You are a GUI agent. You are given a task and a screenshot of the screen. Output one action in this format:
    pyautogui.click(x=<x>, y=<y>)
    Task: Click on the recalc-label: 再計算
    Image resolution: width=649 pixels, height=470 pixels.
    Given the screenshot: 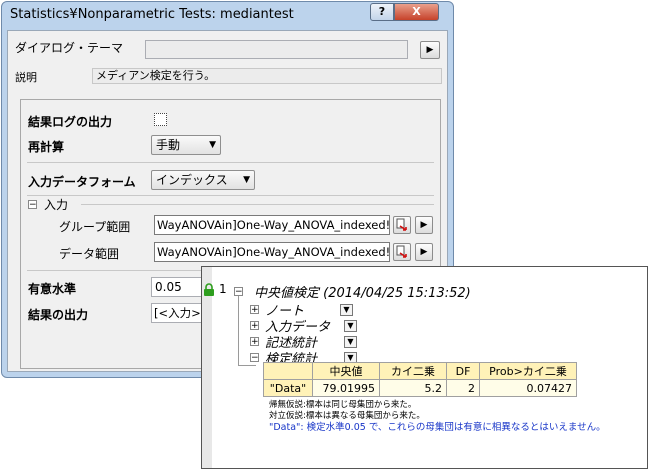 What is the action you would take?
    pyautogui.click(x=46, y=147)
    